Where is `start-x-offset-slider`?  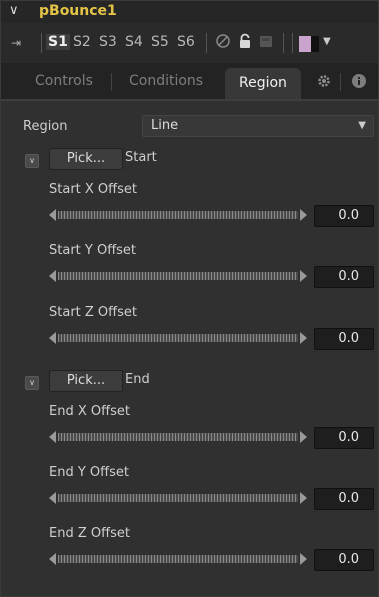
start-x-offset-slider is located at coordinates (178, 215).